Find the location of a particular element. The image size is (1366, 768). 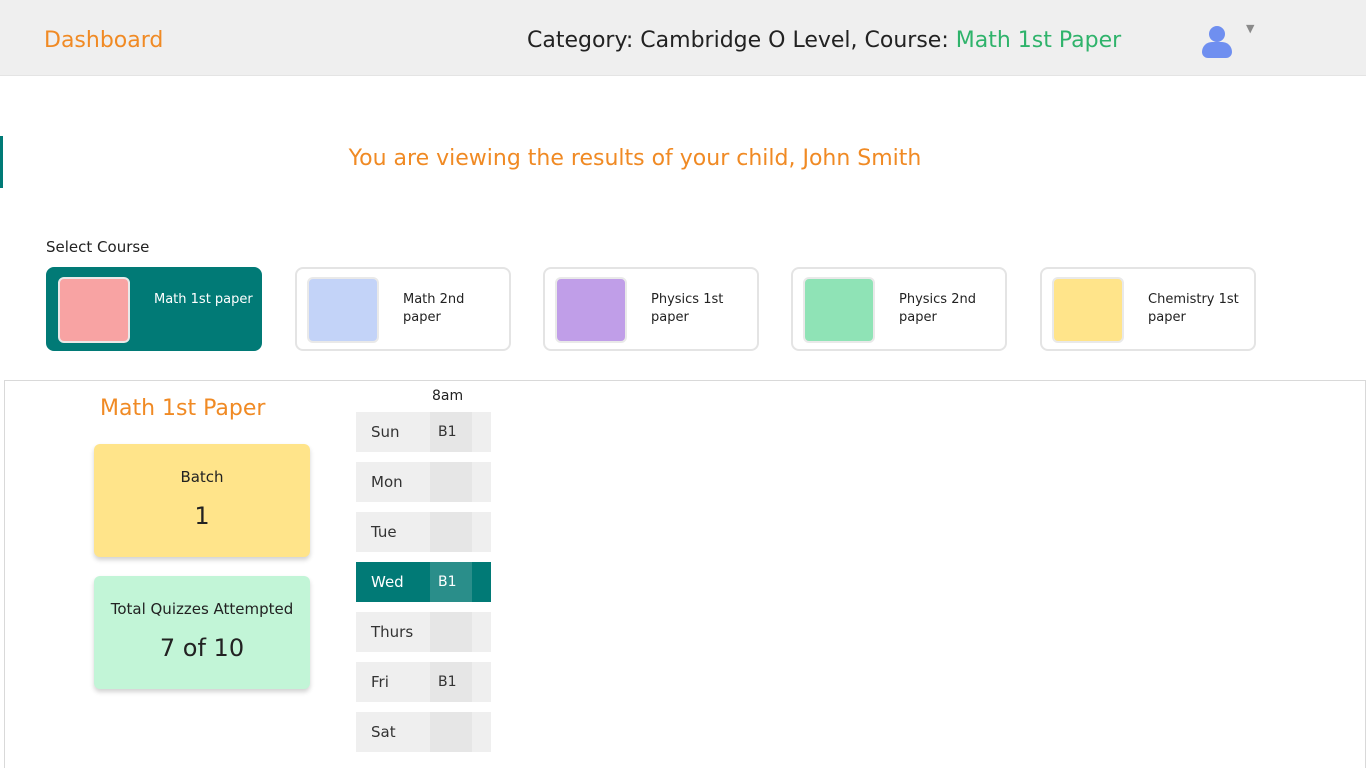

batch-card: Batch 1 is located at coordinates (202, 500).